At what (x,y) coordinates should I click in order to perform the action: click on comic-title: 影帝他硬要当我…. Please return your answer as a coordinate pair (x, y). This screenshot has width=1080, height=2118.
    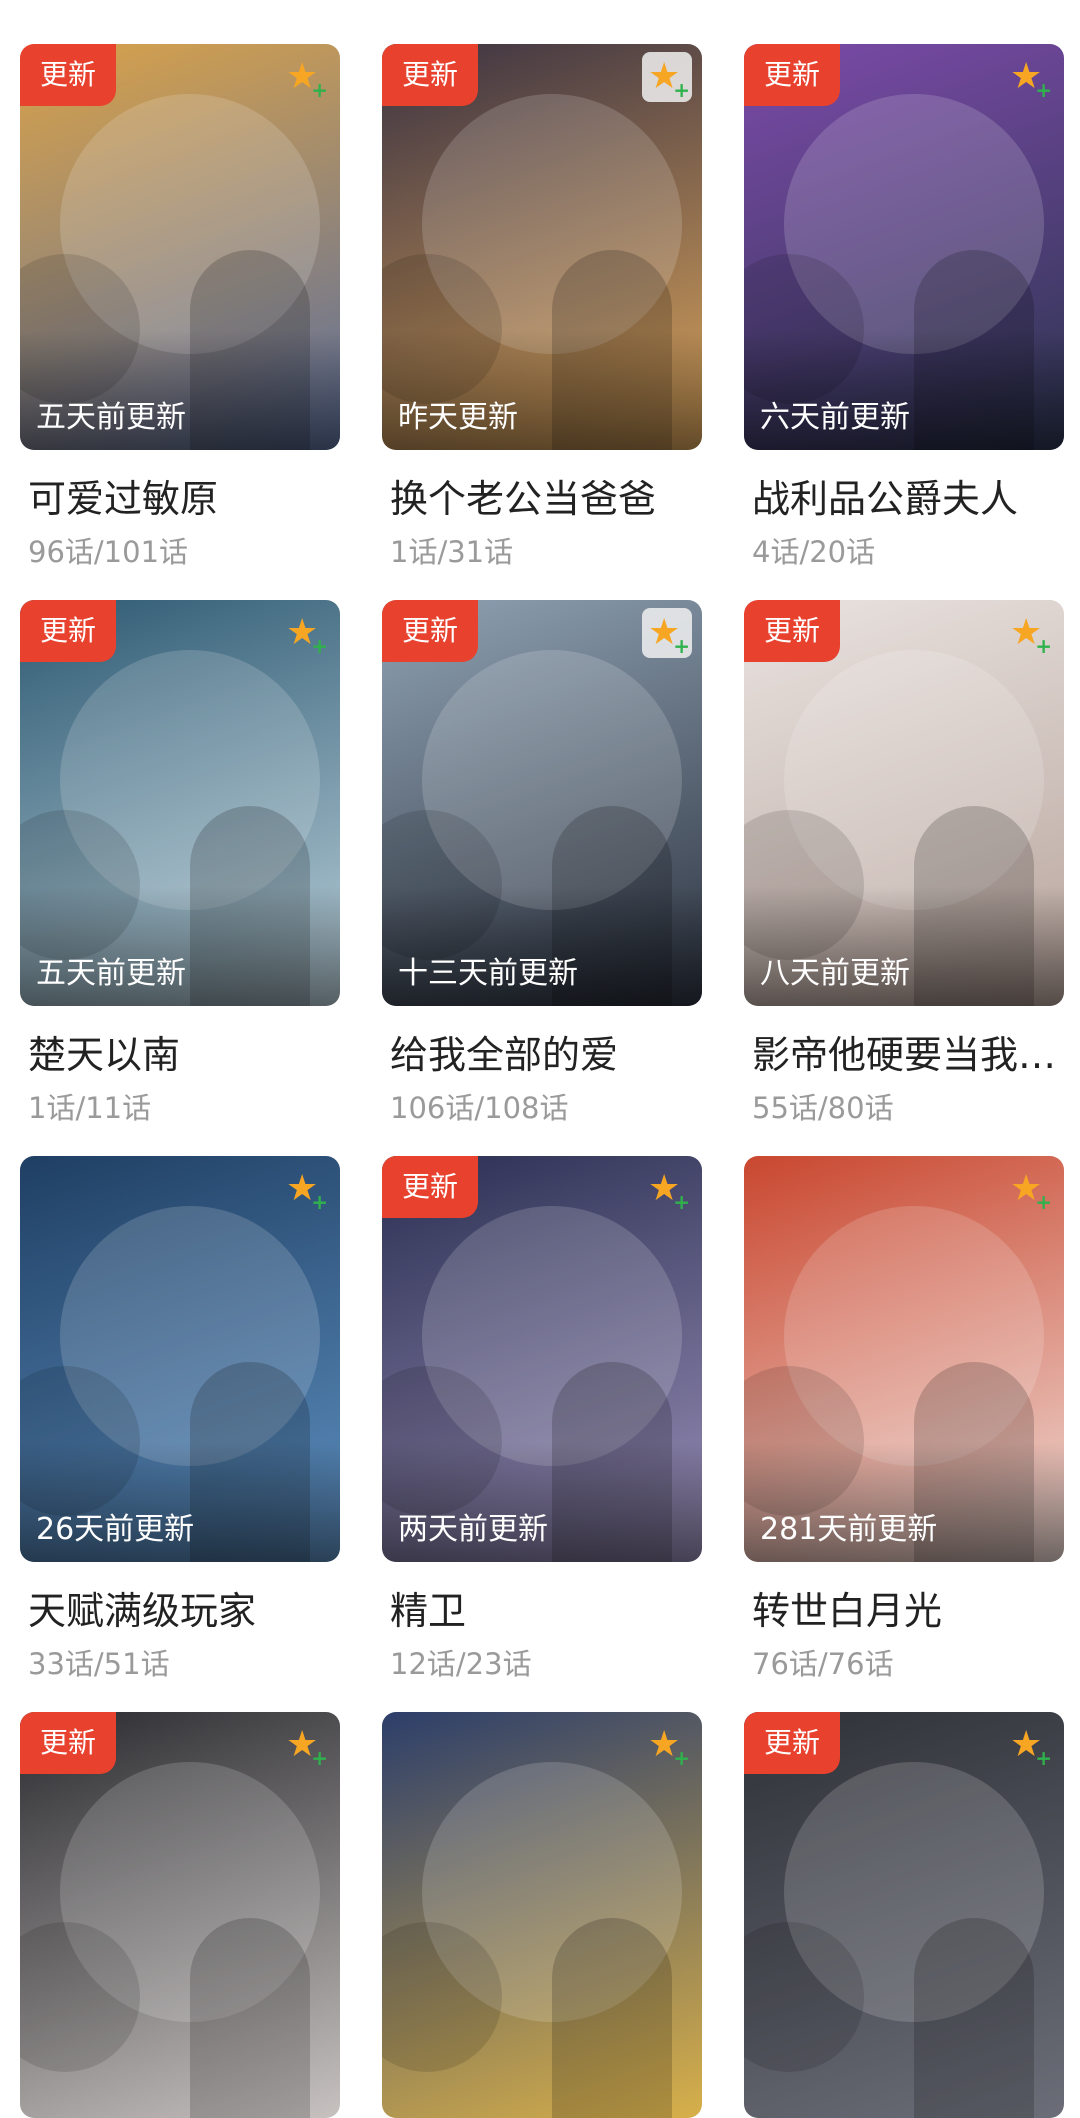
    Looking at the image, I should click on (903, 1051).